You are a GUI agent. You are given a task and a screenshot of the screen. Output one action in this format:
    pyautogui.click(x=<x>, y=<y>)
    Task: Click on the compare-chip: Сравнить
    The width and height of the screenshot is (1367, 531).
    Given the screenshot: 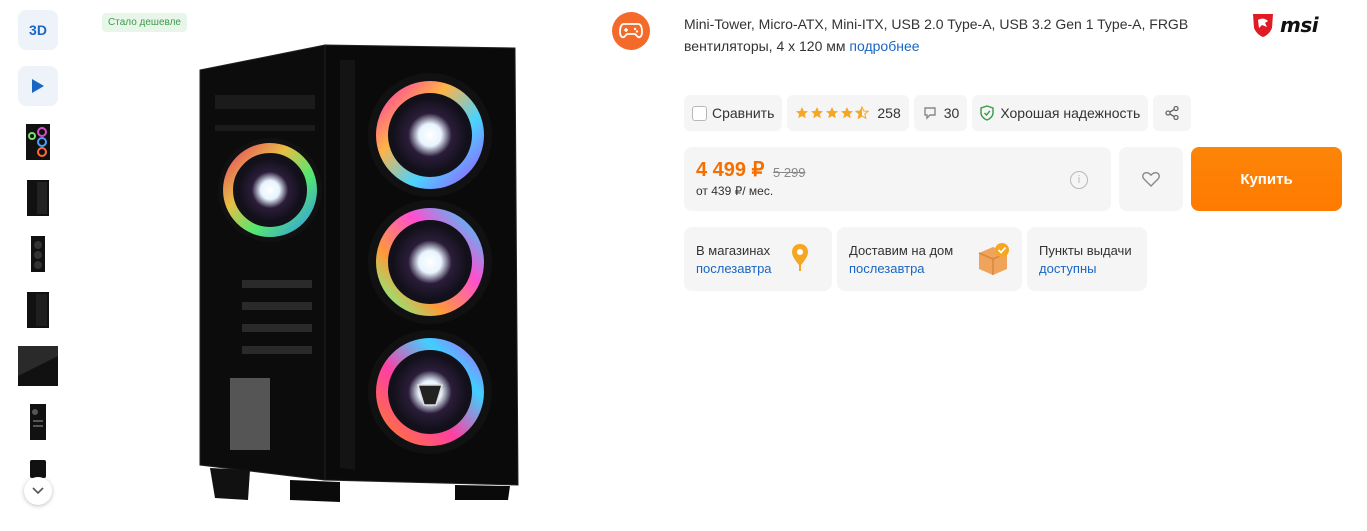 What is the action you would take?
    pyautogui.click(x=733, y=113)
    